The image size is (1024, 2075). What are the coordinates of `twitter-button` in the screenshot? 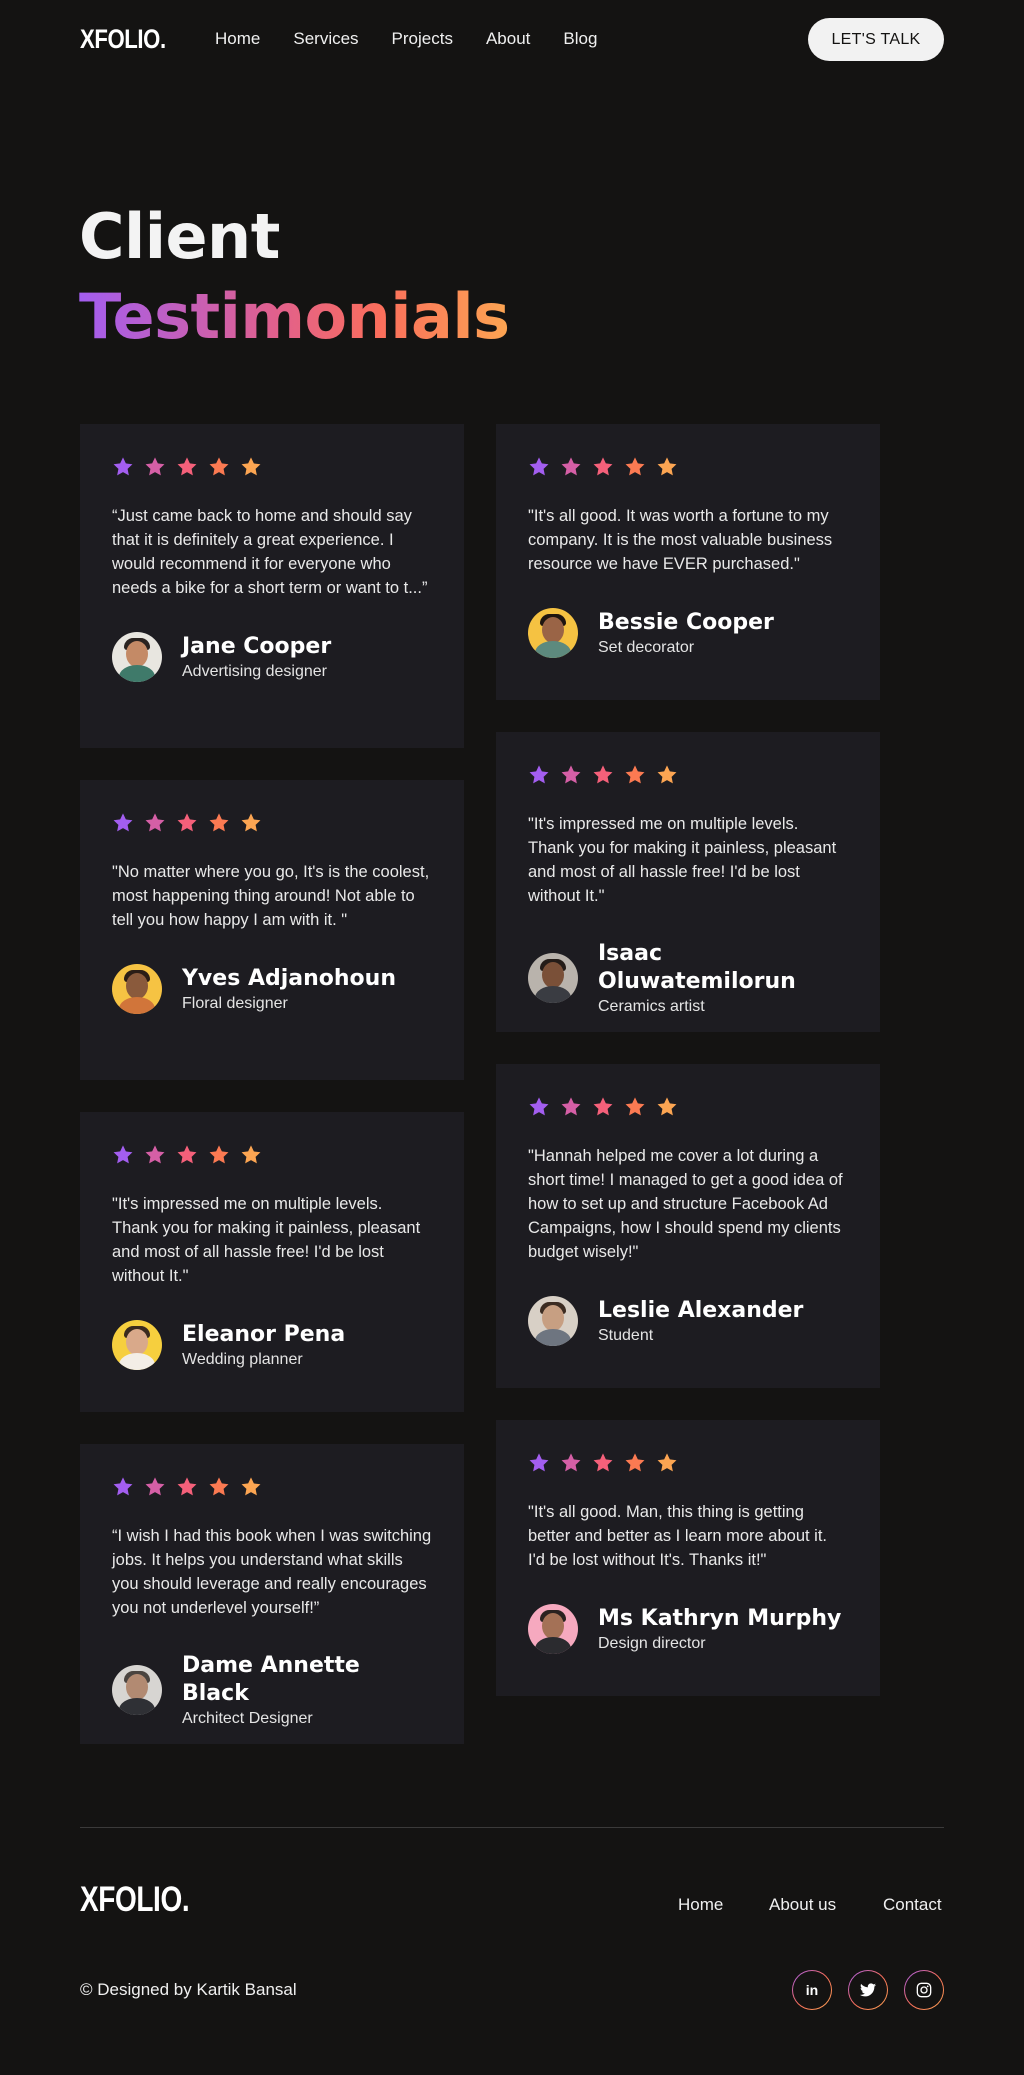 It's located at (868, 1990).